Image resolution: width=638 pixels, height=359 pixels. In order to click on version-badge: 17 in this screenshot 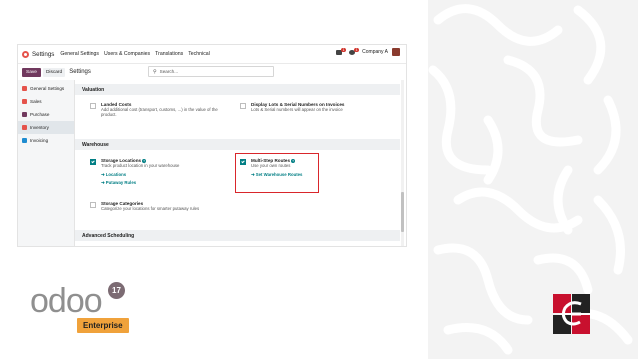, I will do `click(116, 290)`.